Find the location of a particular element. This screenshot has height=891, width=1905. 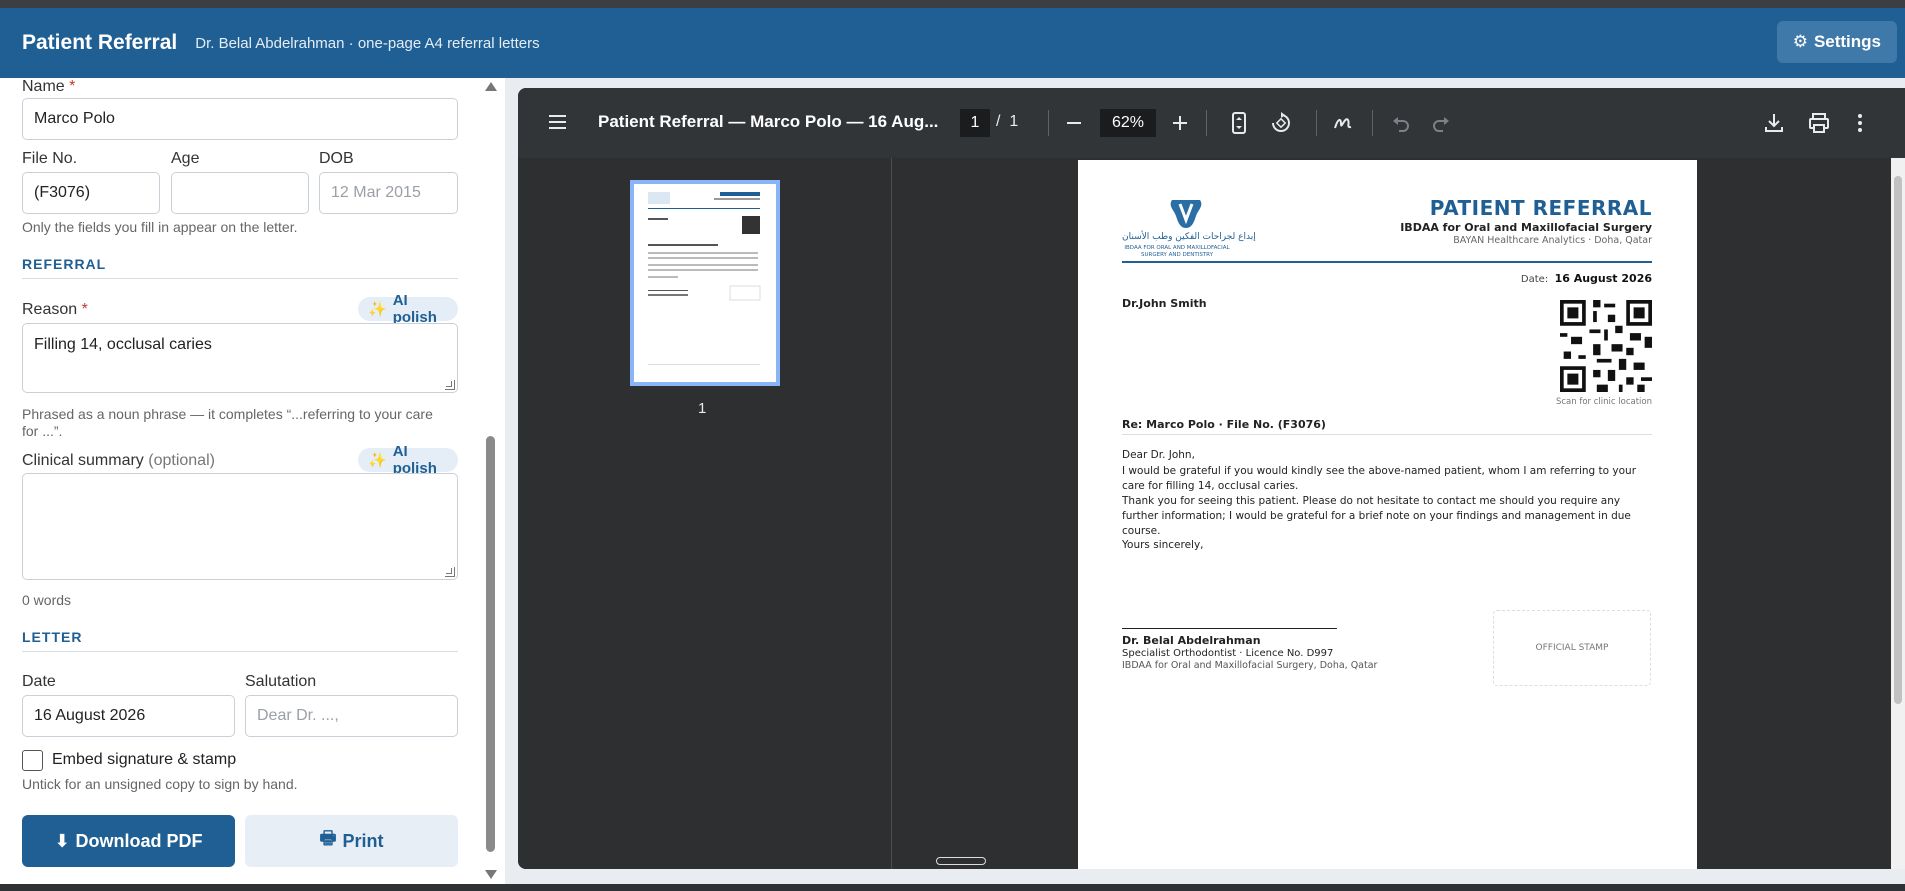

download-icon is located at coordinates (1774, 123).